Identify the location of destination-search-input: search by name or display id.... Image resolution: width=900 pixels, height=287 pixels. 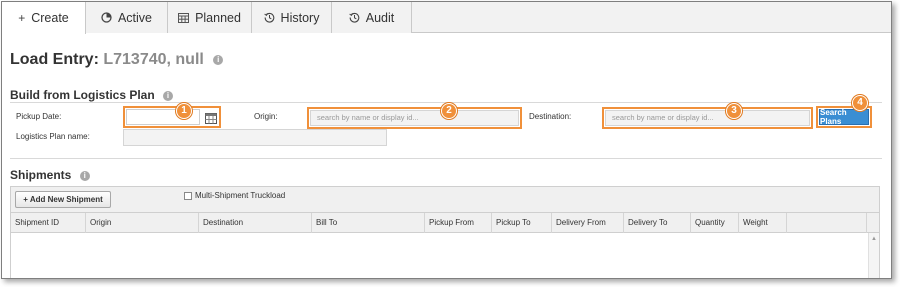
(707, 118).